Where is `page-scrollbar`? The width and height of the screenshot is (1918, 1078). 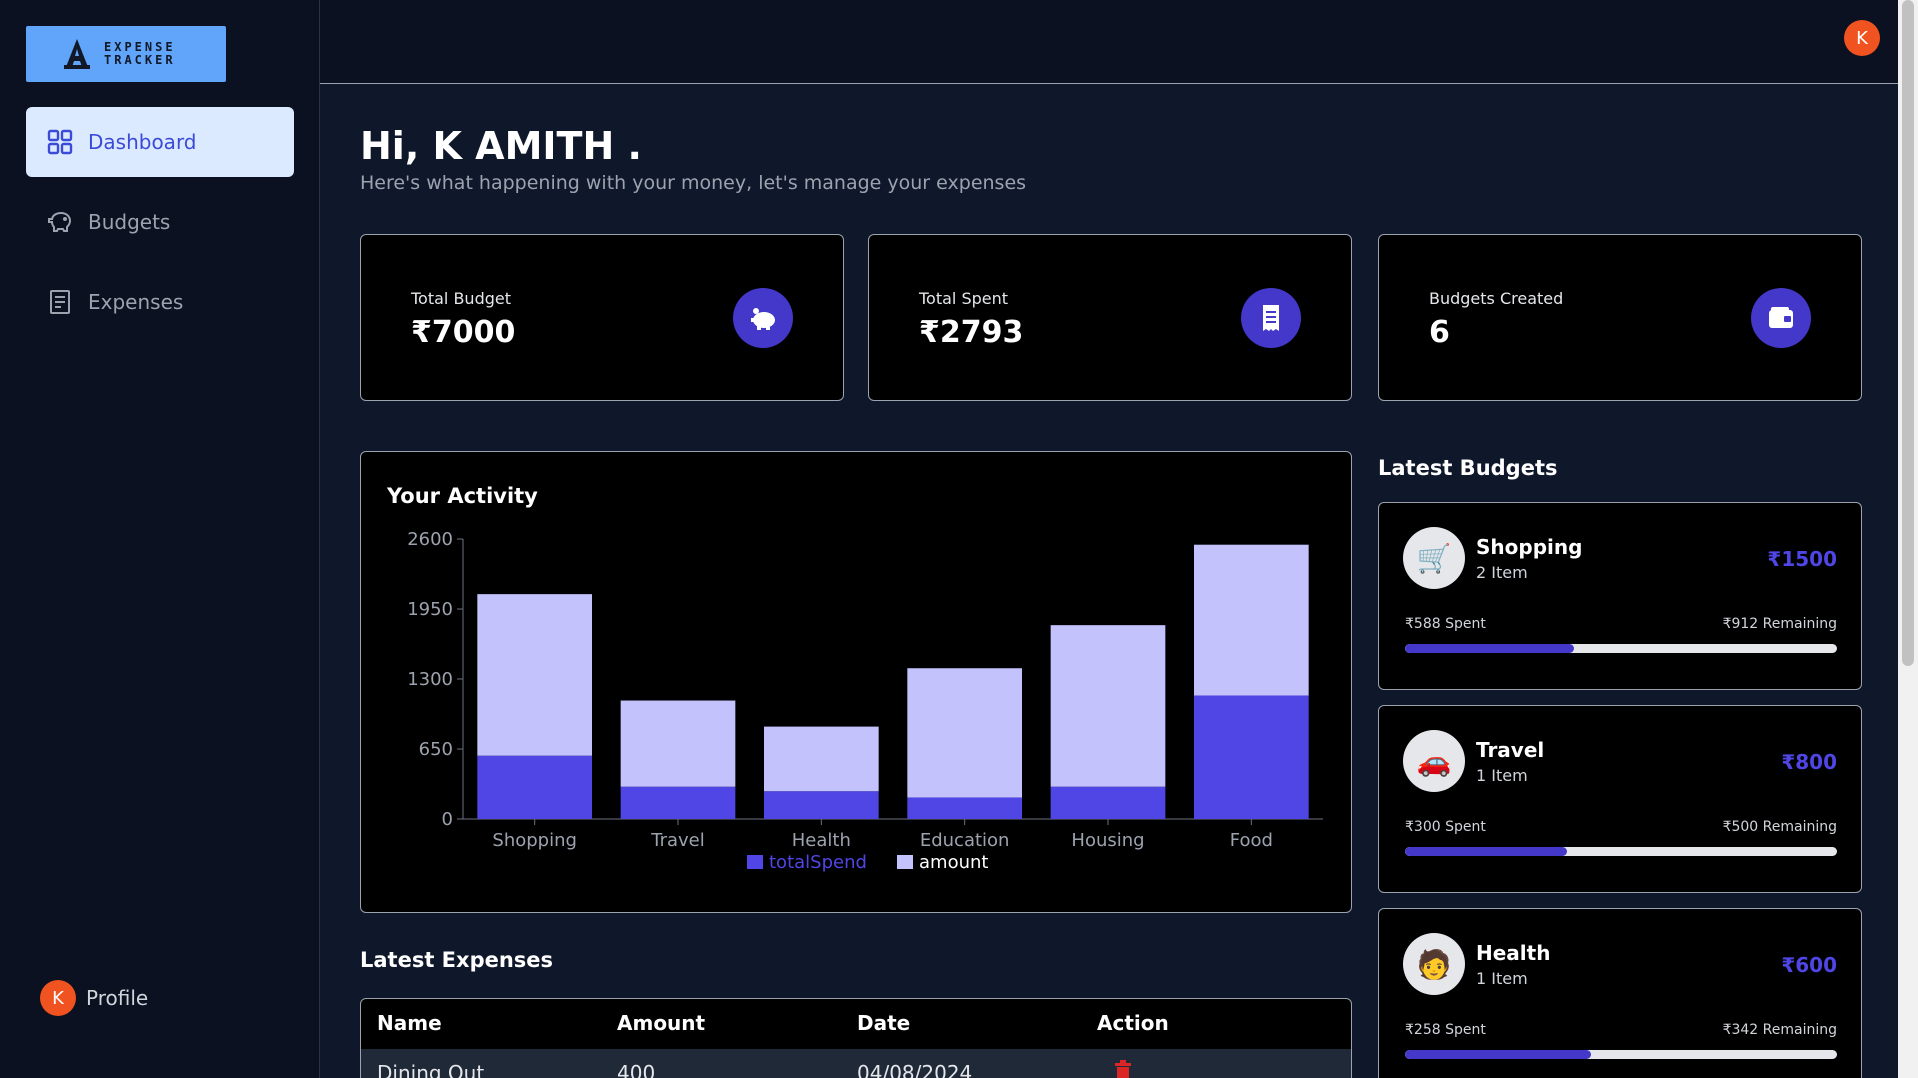 page-scrollbar is located at coordinates (1908, 539).